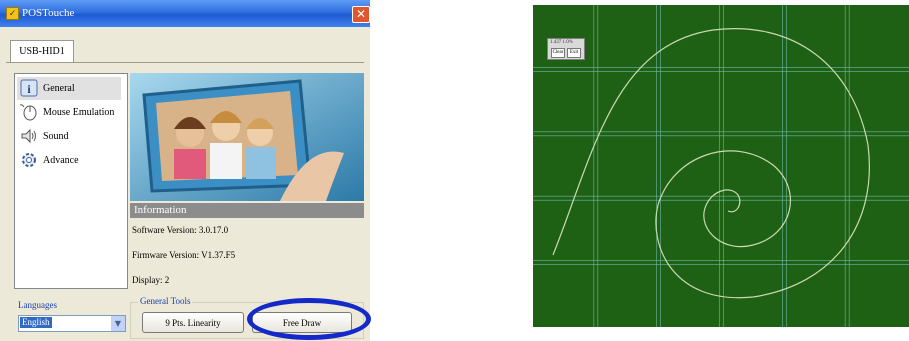 This screenshot has width=909, height=341. What do you see at coordinates (185, 62) in the screenshot?
I see `tab-divider` at bounding box center [185, 62].